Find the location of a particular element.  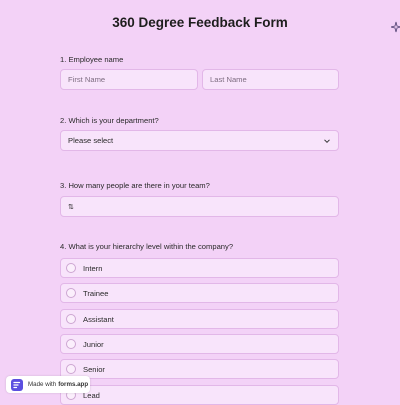

department-select: Please select is located at coordinates (199, 140).